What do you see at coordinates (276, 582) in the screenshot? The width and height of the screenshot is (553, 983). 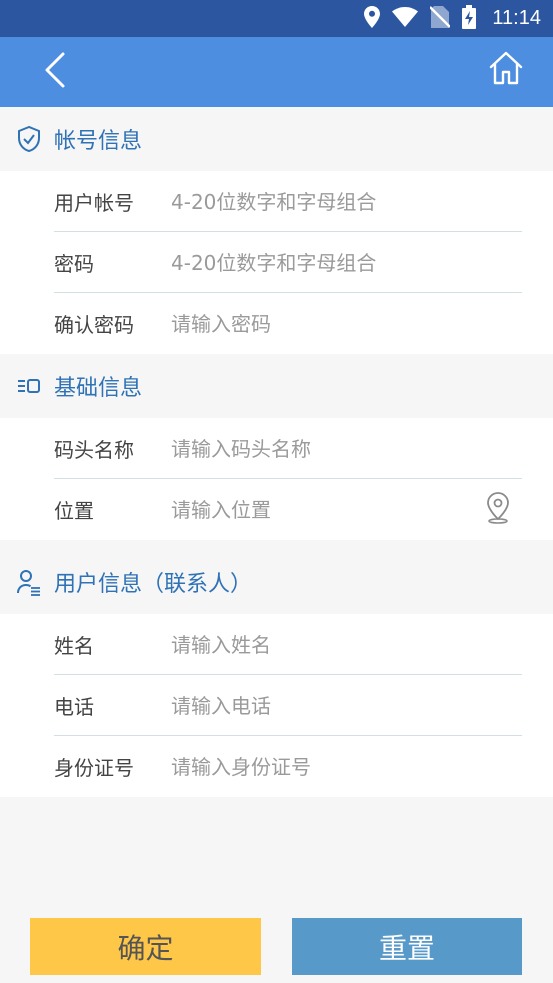 I see `section-user-header: 用户信息（联系人）` at bounding box center [276, 582].